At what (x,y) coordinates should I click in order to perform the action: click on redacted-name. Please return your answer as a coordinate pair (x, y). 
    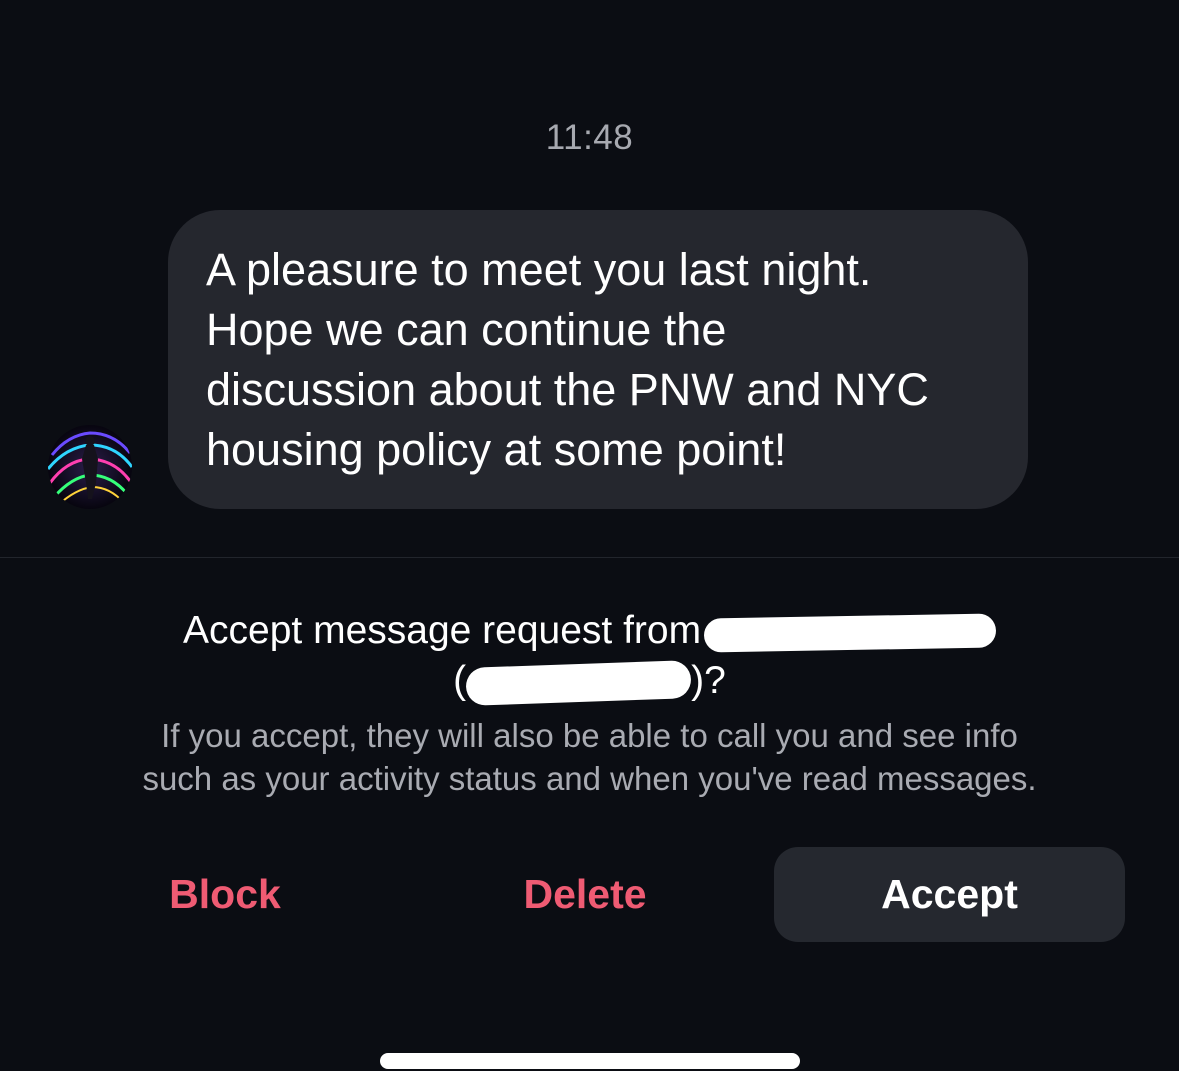
    Looking at the image, I should click on (850, 633).